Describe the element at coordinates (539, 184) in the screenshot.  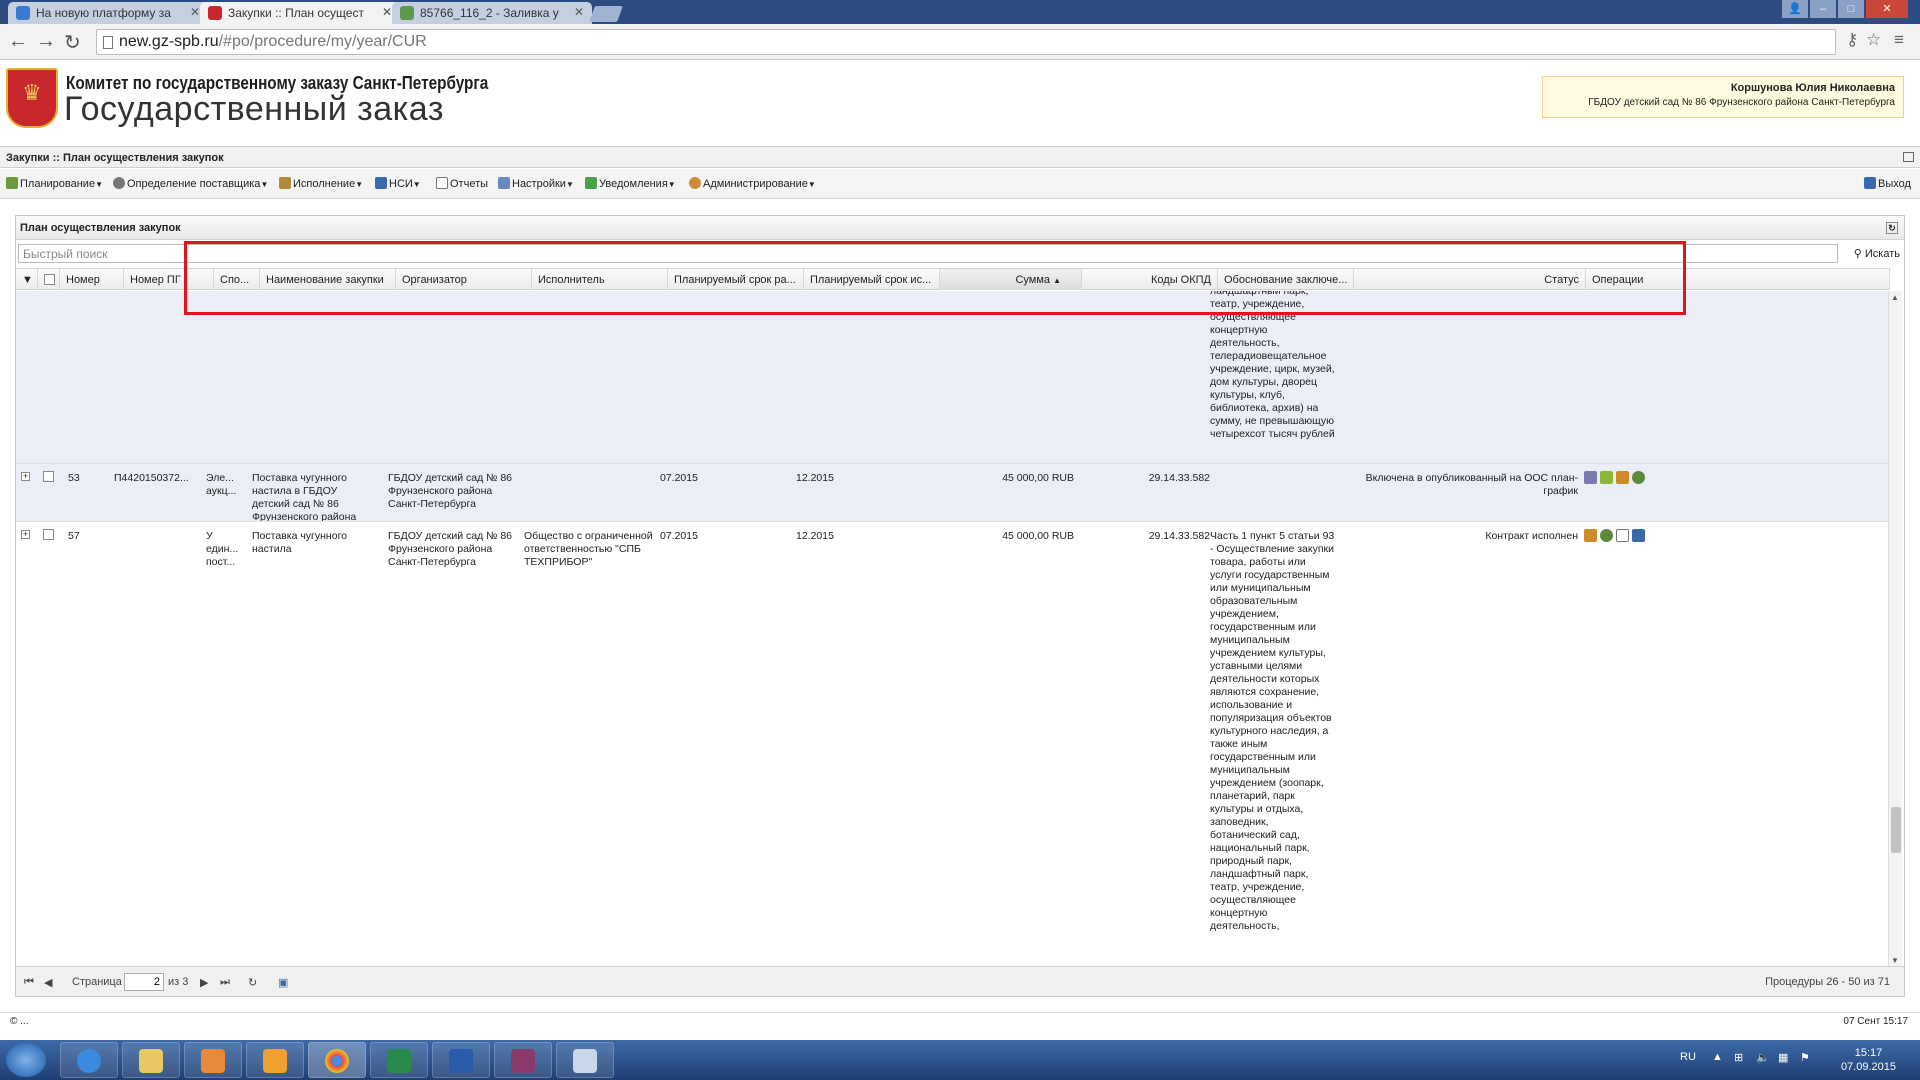
I see `menu-label: Настройки` at that location.